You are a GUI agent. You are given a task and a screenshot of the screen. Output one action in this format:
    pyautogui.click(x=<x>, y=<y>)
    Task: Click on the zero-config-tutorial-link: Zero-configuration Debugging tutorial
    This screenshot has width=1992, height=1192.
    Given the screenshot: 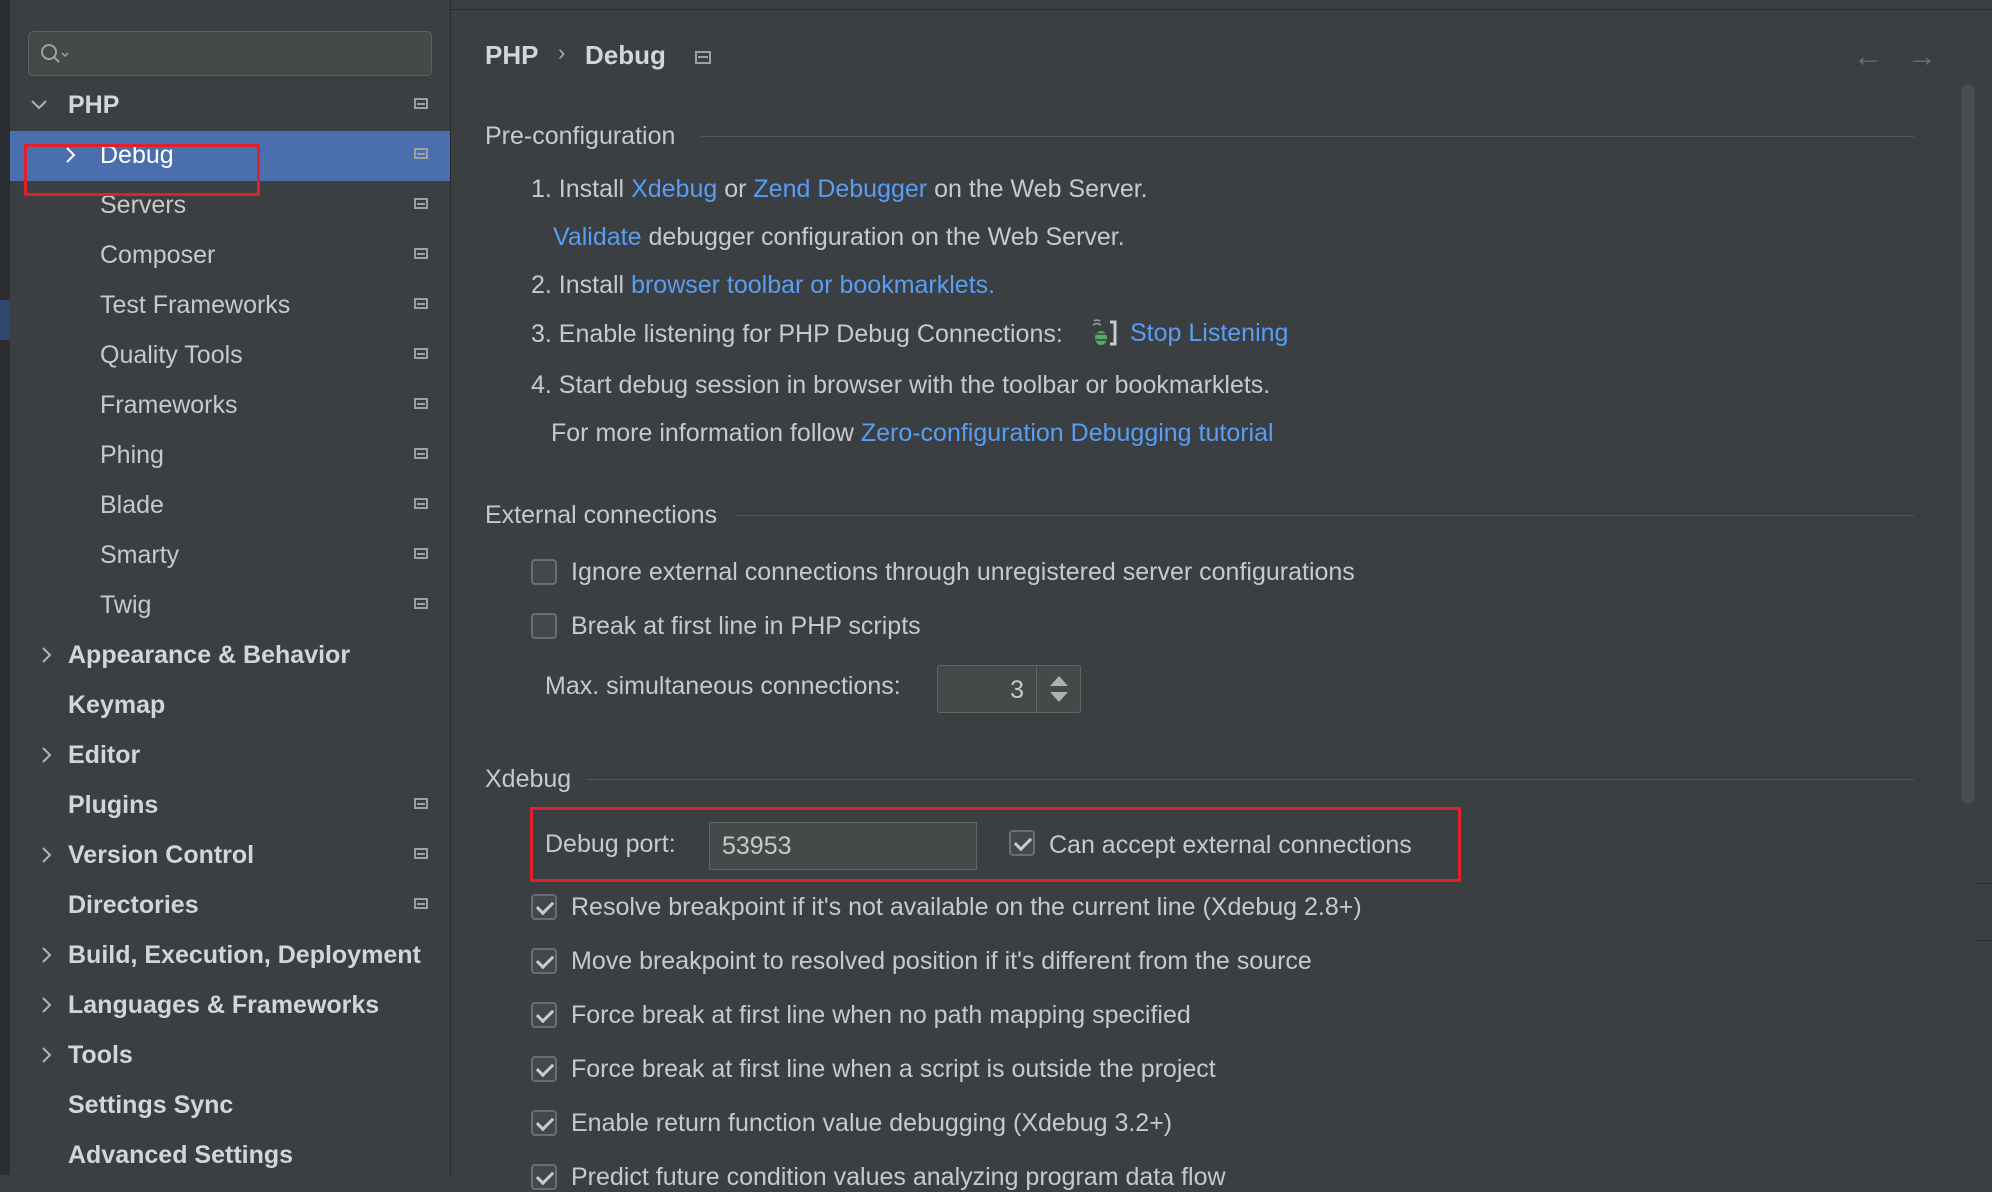 What is the action you would take?
    pyautogui.click(x=1067, y=433)
    